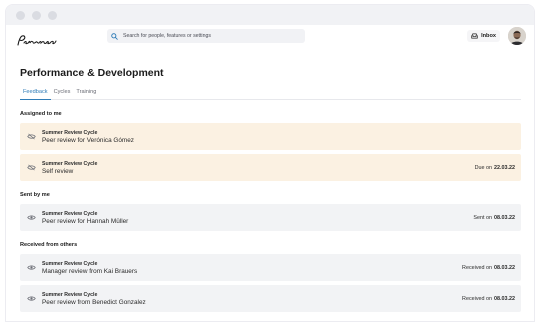 The height and width of the screenshot is (322, 540). What do you see at coordinates (88, 140) in the screenshot?
I see `card-description: Peer review for Verónica Gómez` at bounding box center [88, 140].